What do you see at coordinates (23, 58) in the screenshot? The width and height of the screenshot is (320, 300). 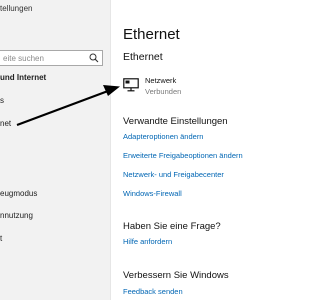 I see `search-placeholder: eite suchen` at bounding box center [23, 58].